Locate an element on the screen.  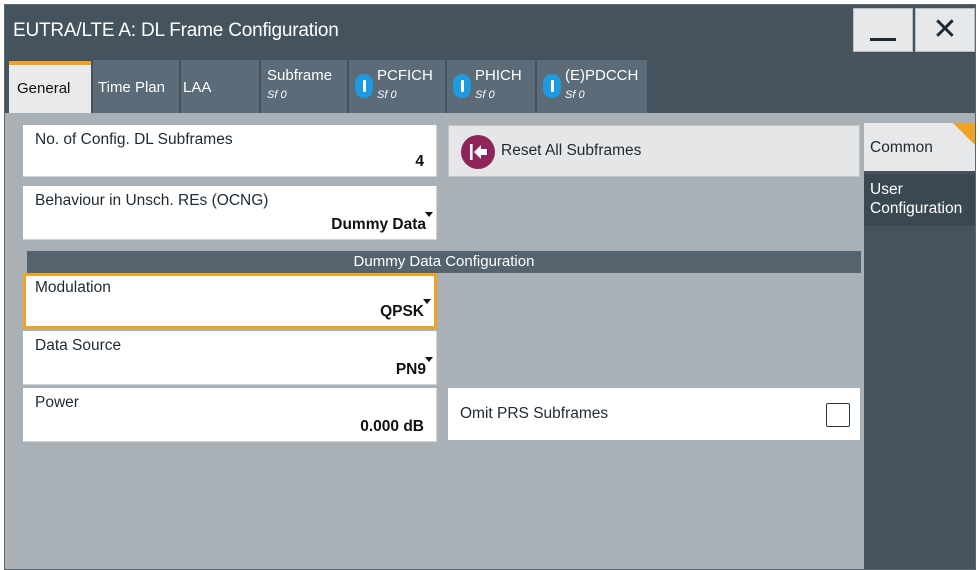
close-icon: ✕ is located at coordinates (945, 29).